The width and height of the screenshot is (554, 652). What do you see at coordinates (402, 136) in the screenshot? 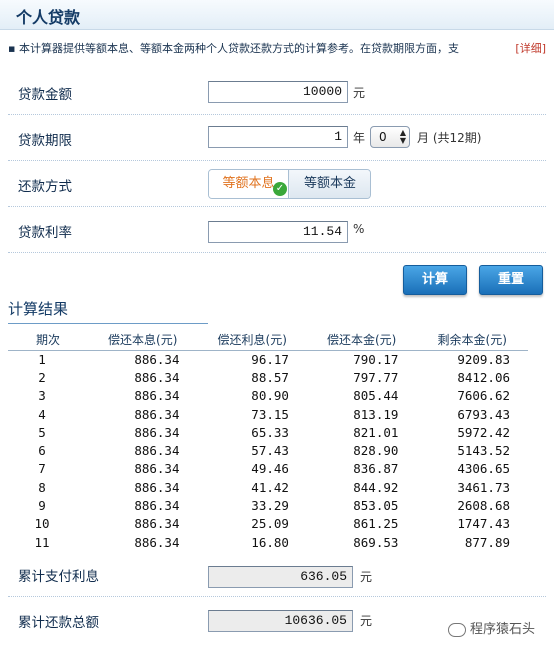
I see `updown-arrows-icon: ▲ ▼` at bounding box center [402, 136].